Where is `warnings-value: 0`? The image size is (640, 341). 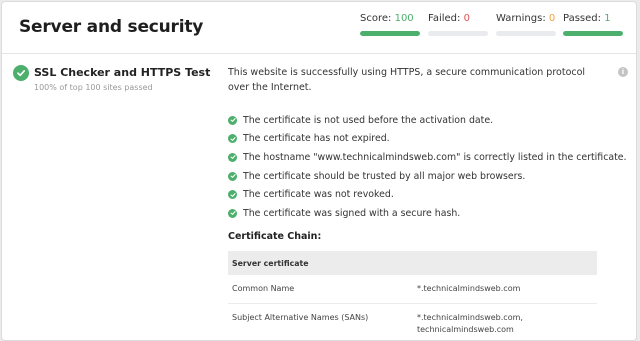 warnings-value: 0 is located at coordinates (552, 18).